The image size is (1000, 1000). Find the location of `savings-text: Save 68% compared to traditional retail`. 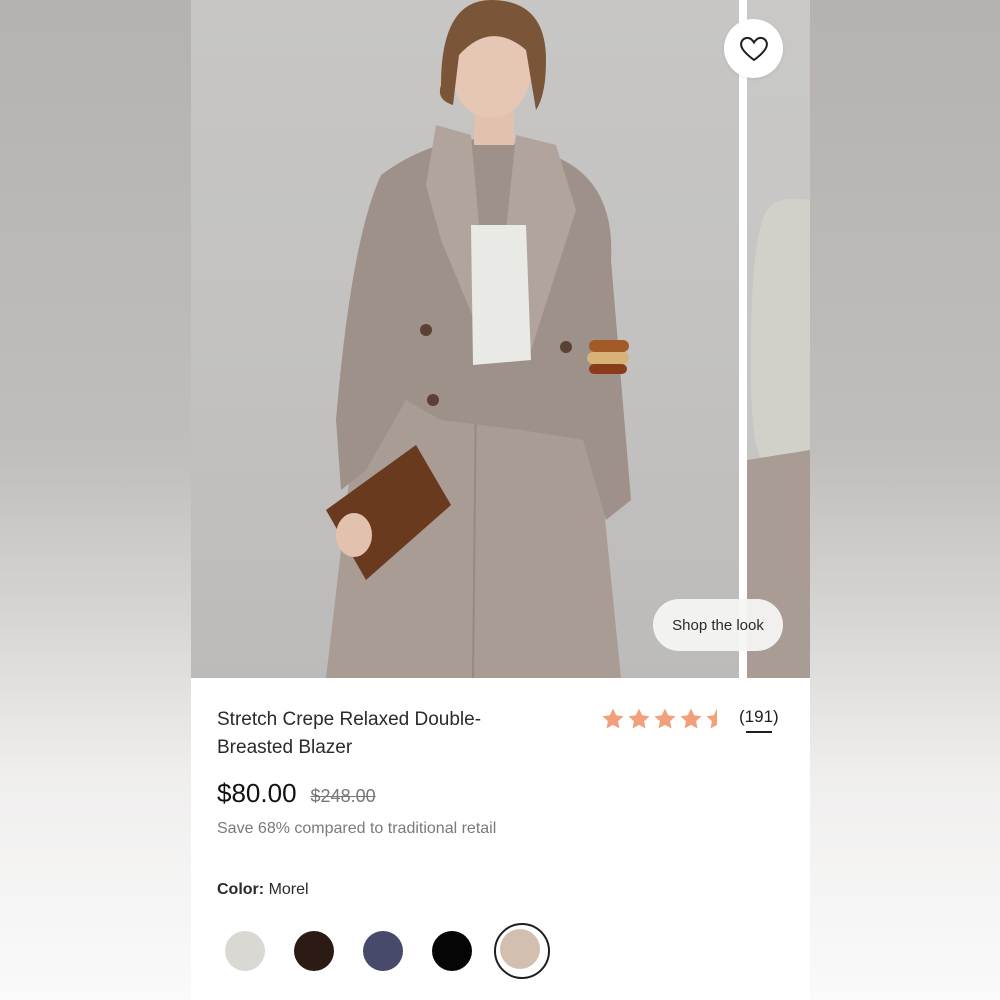

savings-text: Save 68% compared to traditional retail is located at coordinates (357, 828).